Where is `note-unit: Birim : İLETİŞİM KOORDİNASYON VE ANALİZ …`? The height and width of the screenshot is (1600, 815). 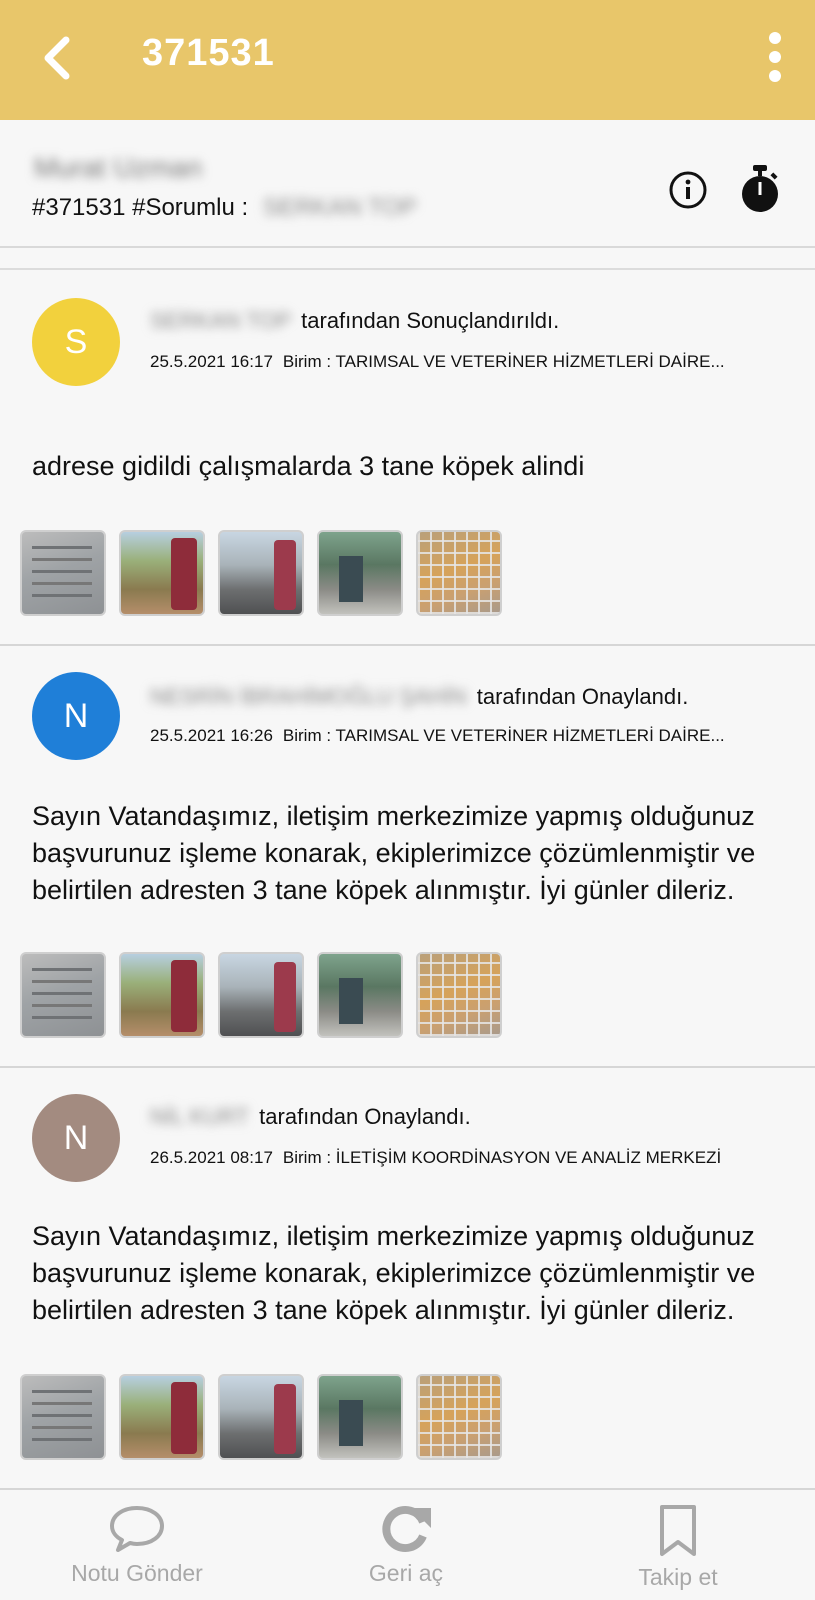 note-unit: Birim : İLETİŞİM KOORDİNASYON VE ANALİZ … is located at coordinates (502, 1157).